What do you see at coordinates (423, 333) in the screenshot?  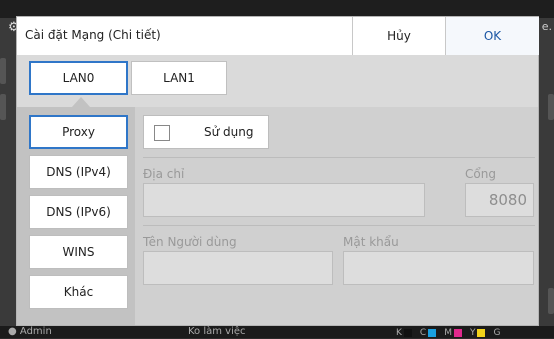 I see `ink-label-c: C` at bounding box center [423, 333].